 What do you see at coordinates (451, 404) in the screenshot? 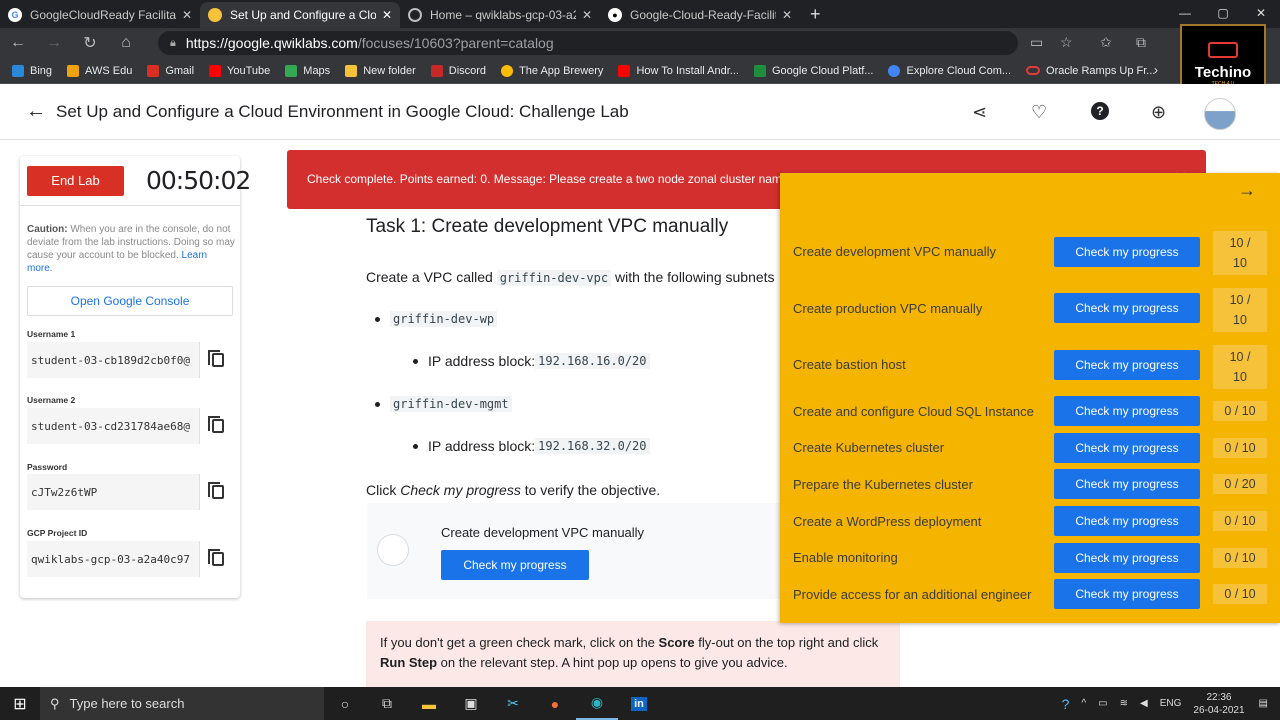
I see `inline-code: griffin-dev-mgmt` at bounding box center [451, 404].